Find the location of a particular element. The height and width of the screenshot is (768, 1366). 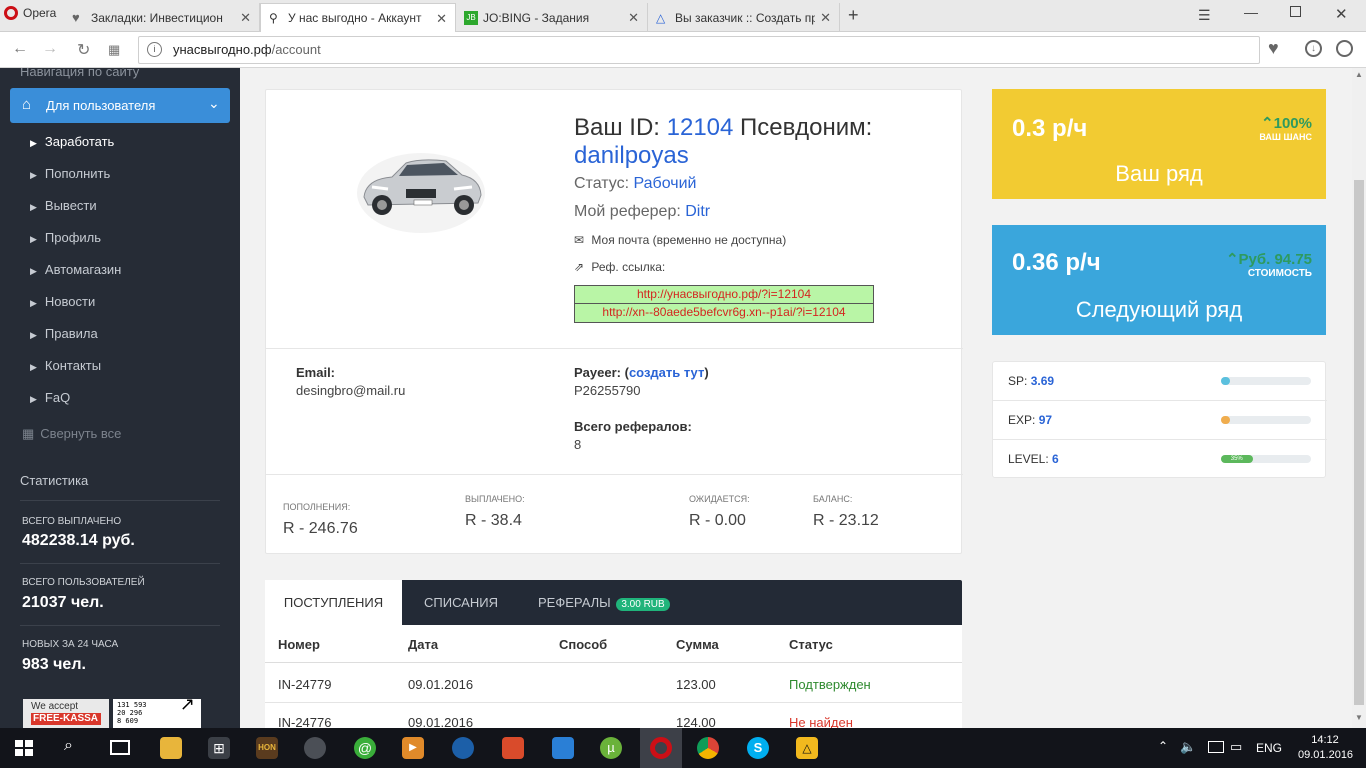

search-icon: ⌕ is located at coordinates (68, 746).